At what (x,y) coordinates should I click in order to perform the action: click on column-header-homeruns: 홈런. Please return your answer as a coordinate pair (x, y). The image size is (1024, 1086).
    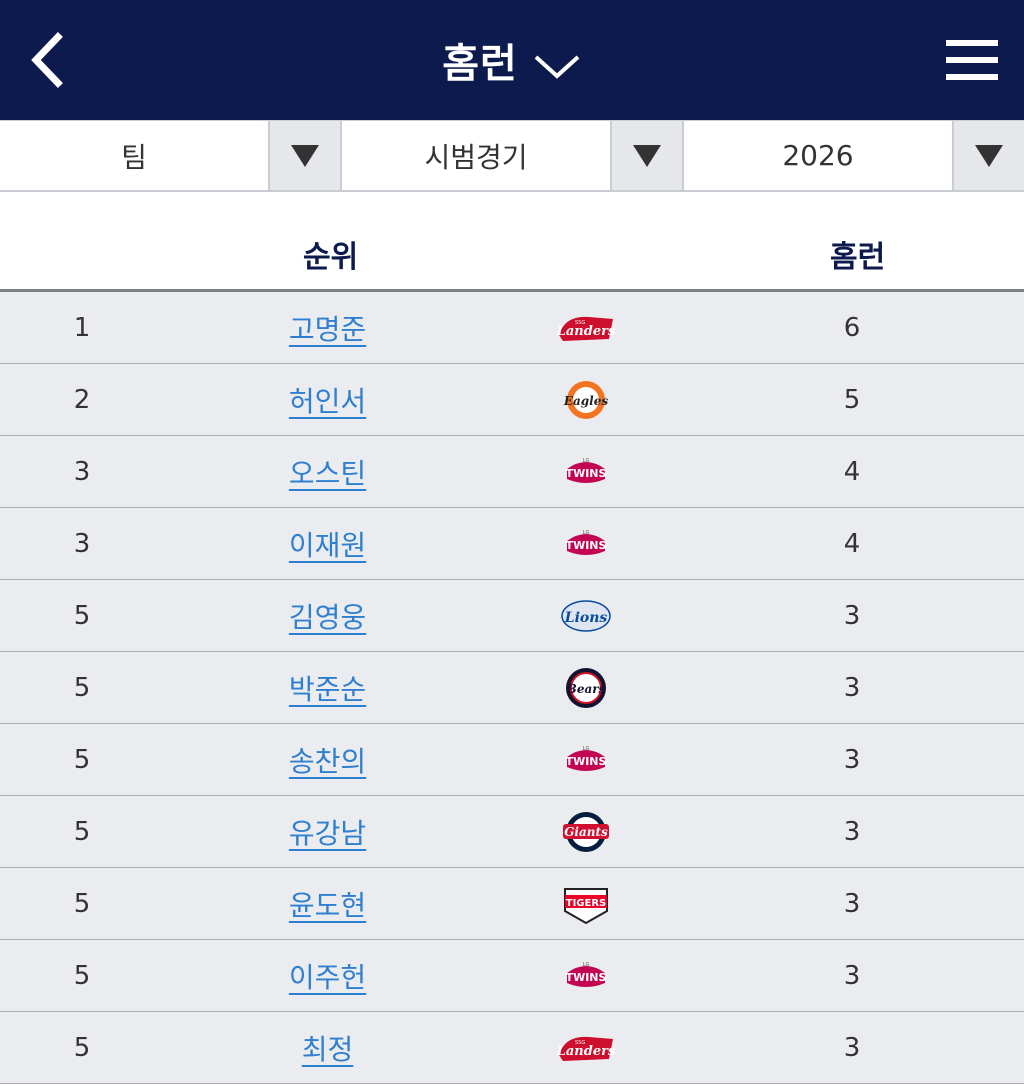
    Looking at the image, I should click on (858, 257).